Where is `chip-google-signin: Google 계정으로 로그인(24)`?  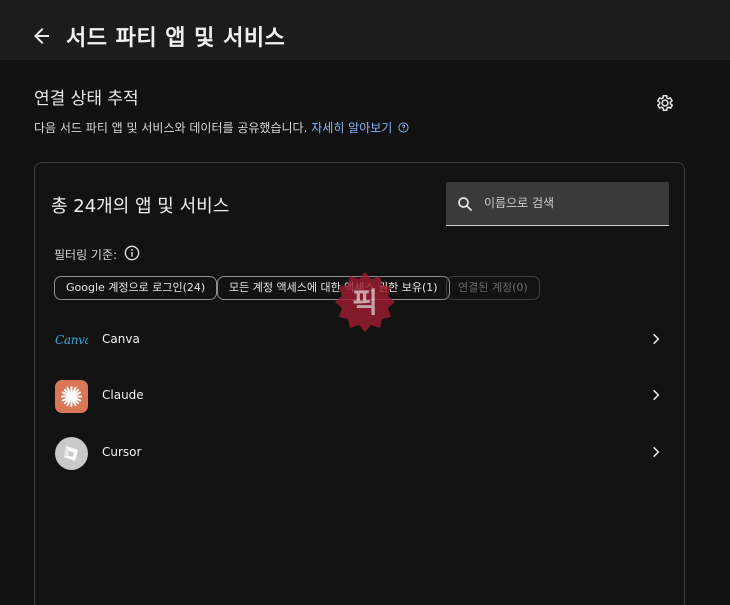
chip-google-signin: Google 계정으로 로그인(24) is located at coordinates (136, 288).